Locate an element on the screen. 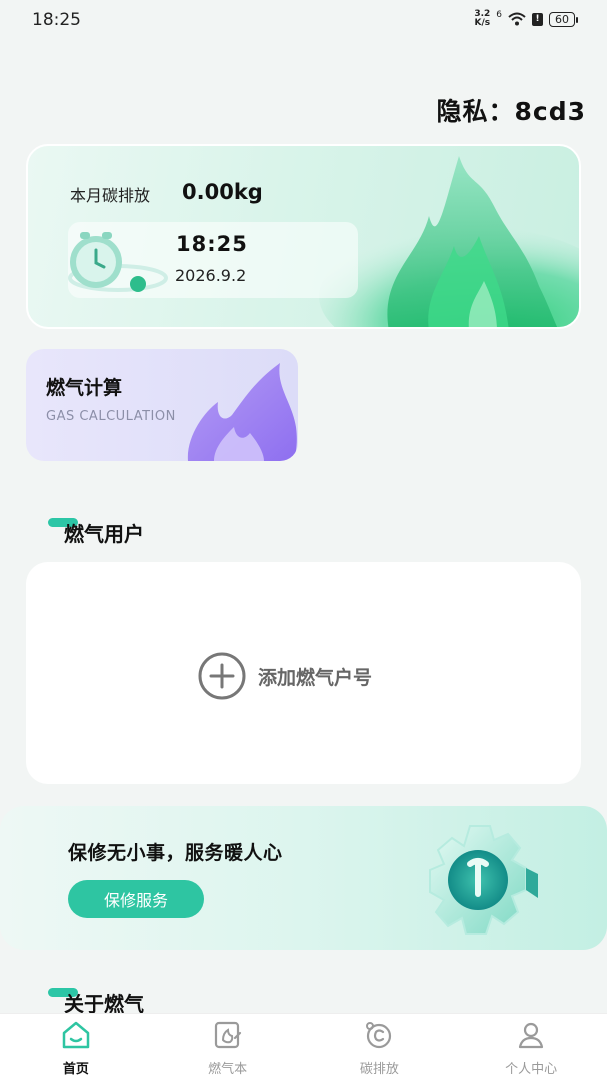 The width and height of the screenshot is (607, 1080). status-icons: 3.2 K/s 6 ! 60 is located at coordinates (526, 19).